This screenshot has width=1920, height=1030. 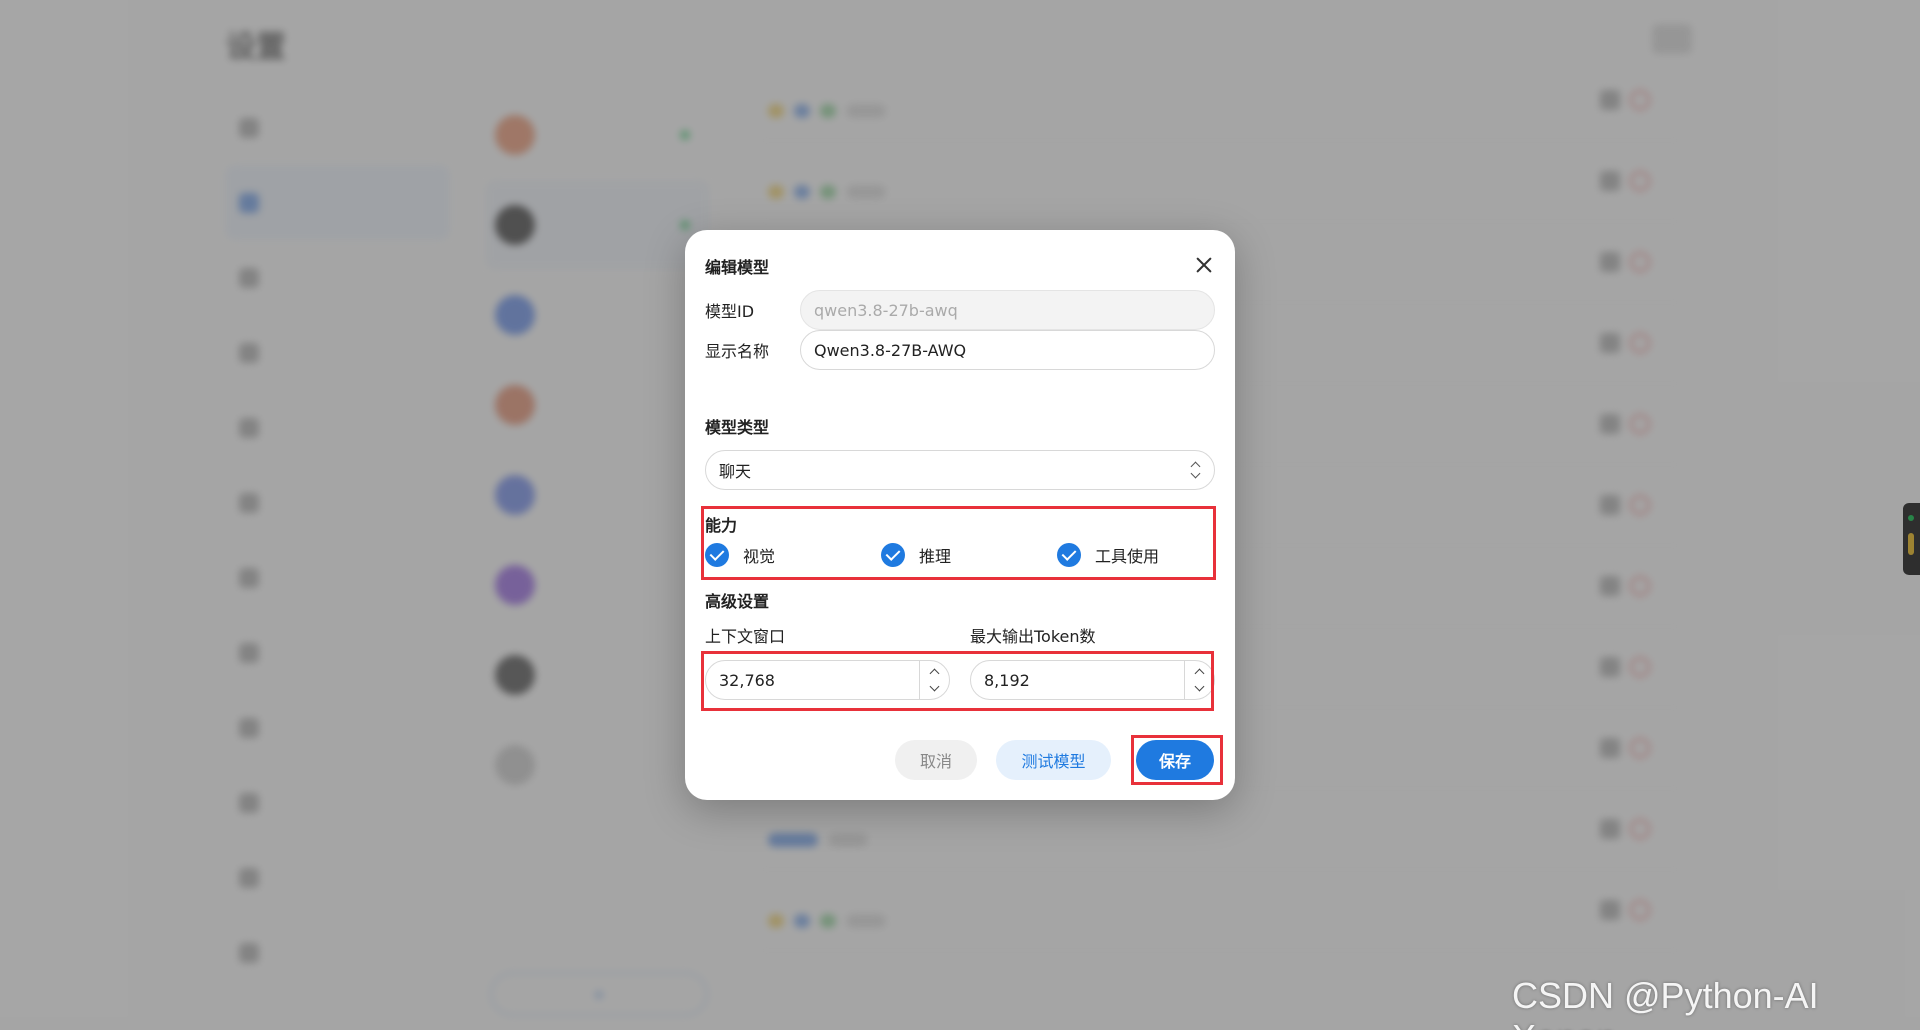 I want to click on capability-reasoning-checkbox: 推理, so click(x=916, y=555).